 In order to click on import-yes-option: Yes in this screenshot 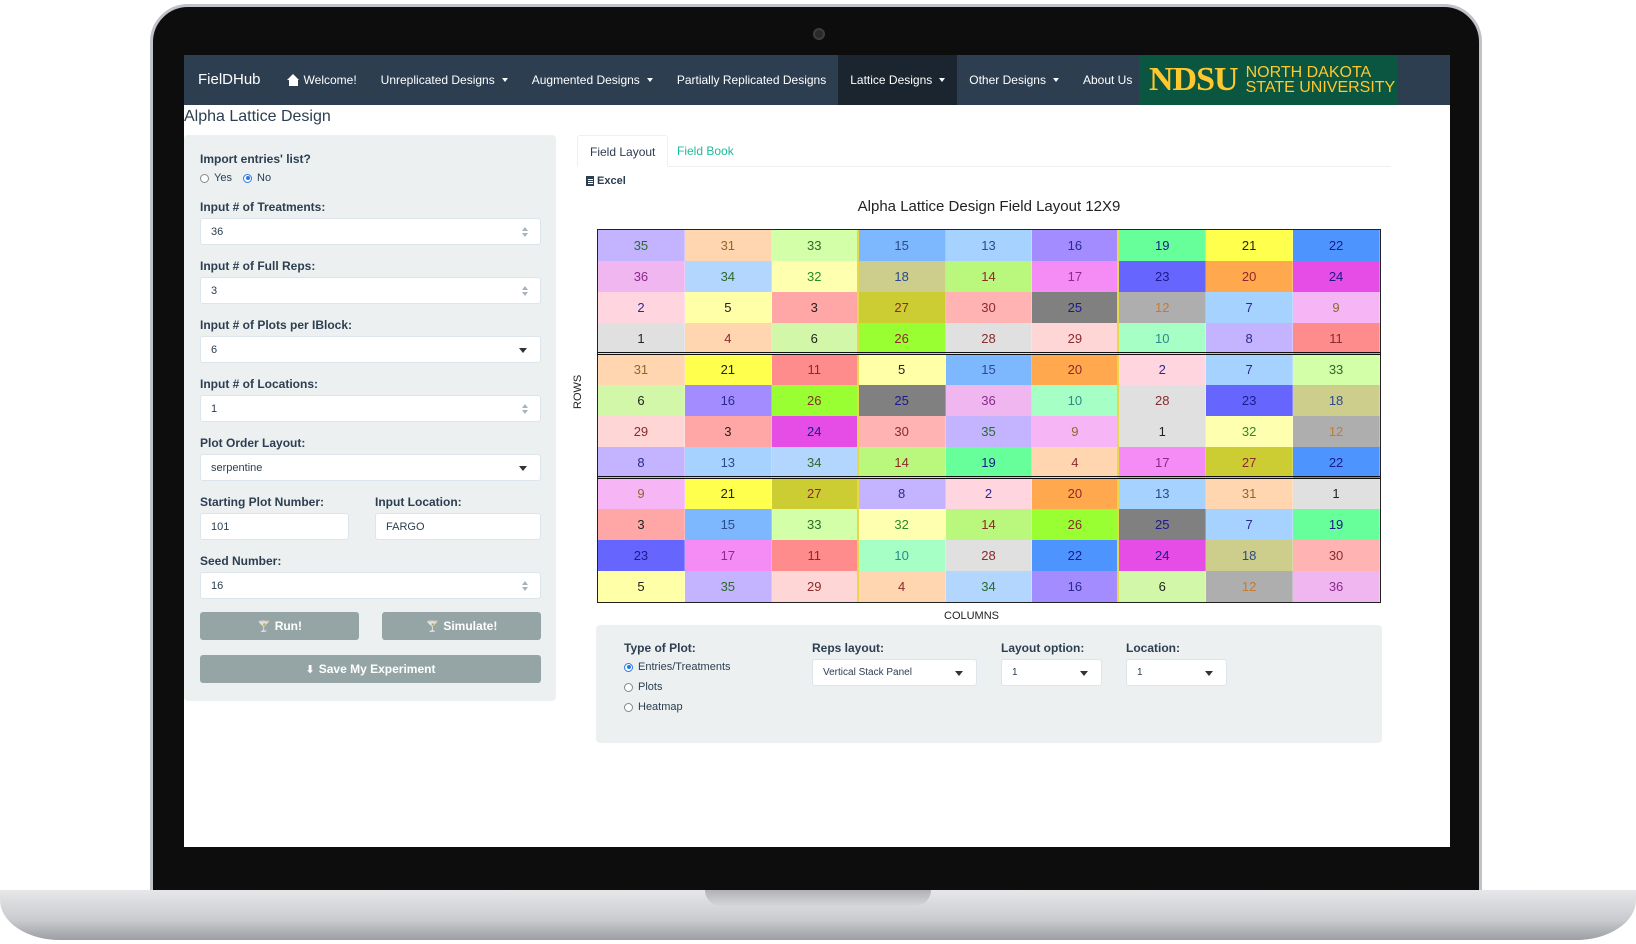, I will do `click(216, 178)`.